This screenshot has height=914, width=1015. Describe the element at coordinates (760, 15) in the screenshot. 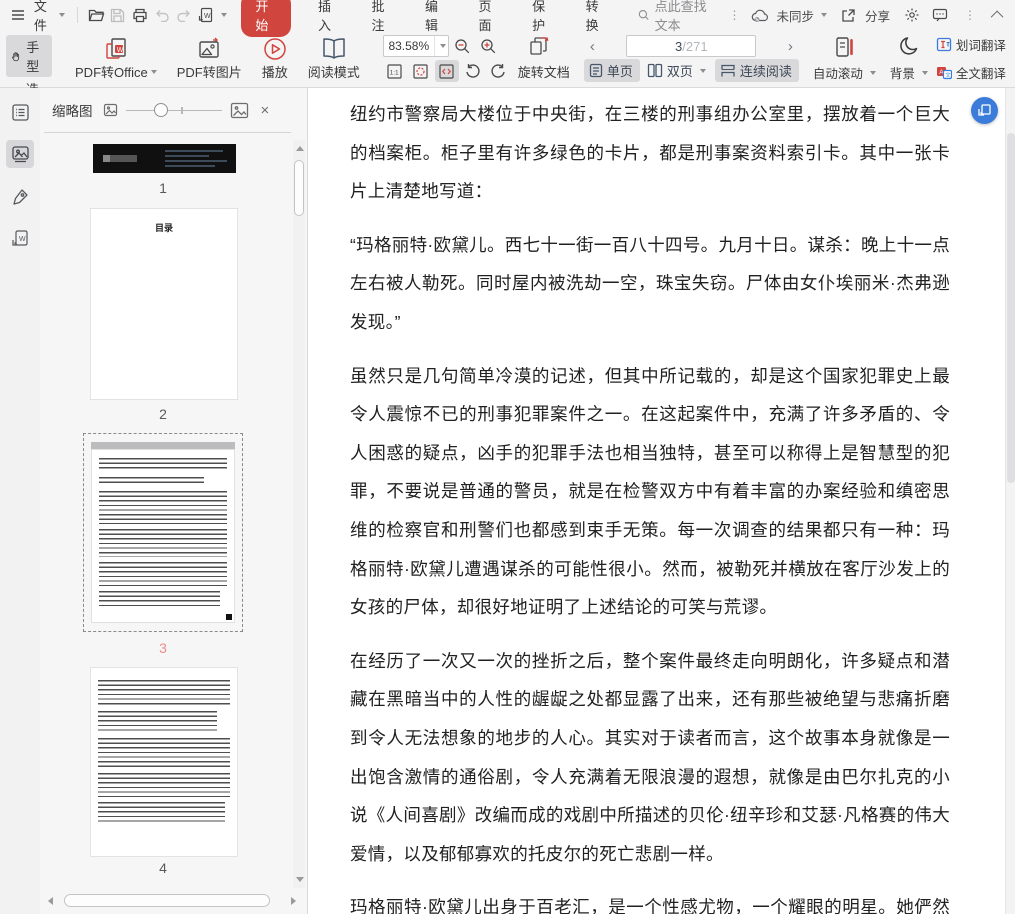

I see `cloud-sync-icon` at that location.